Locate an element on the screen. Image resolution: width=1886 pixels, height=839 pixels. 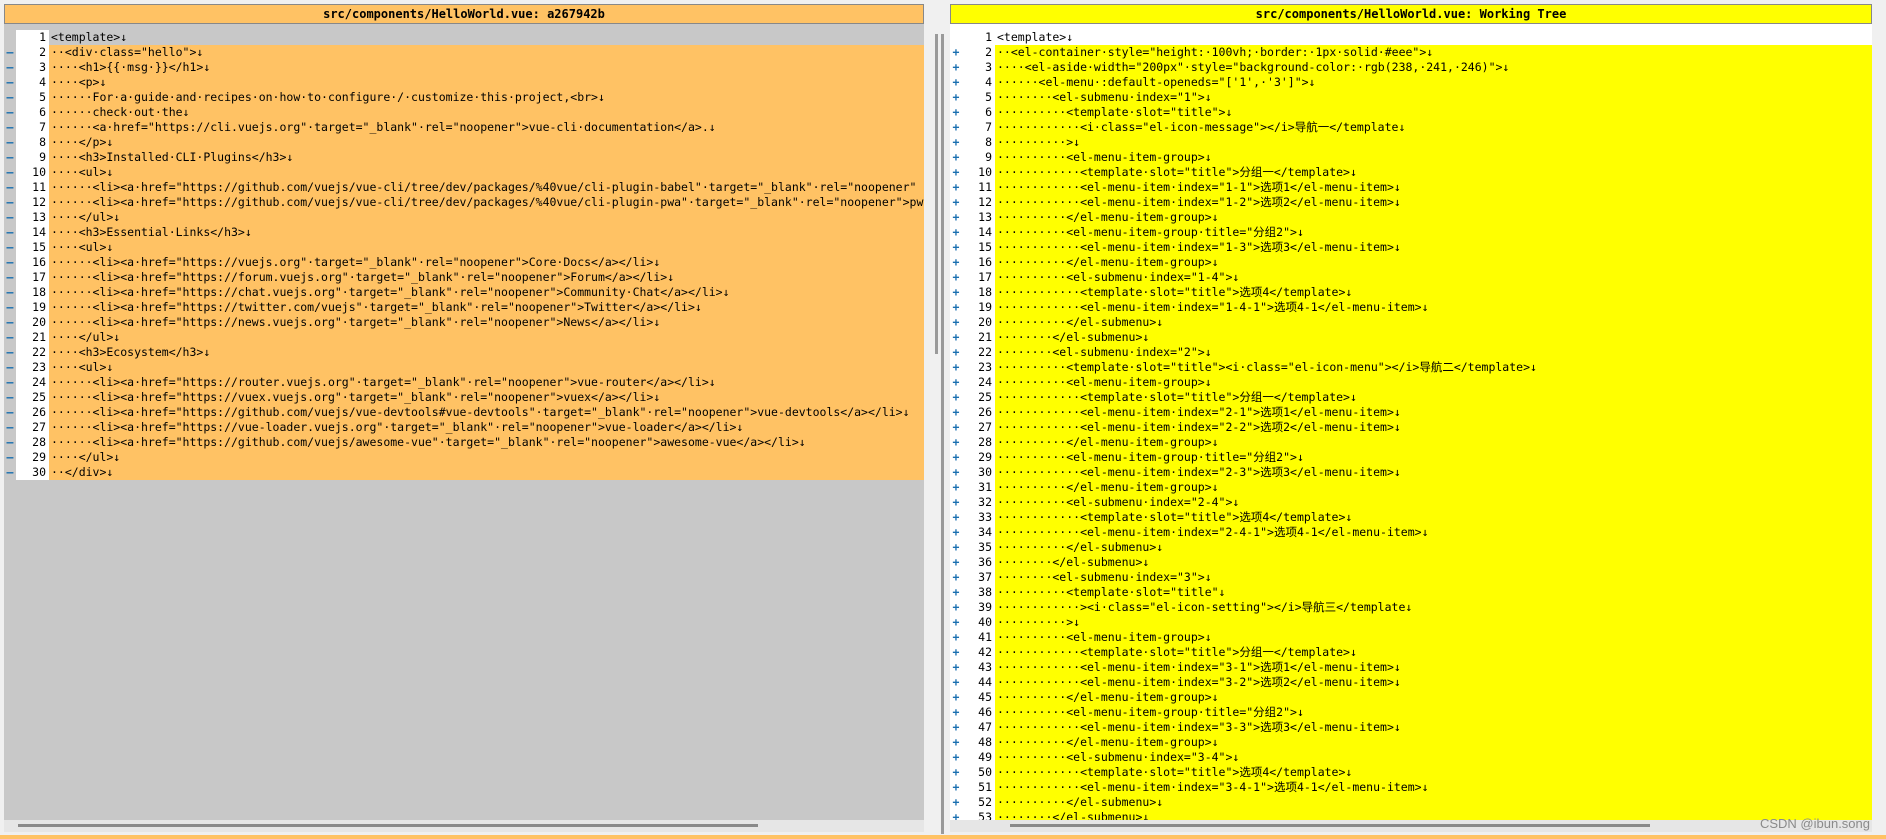
right-horizontal-scrollbar is located at coordinates (1411, 826).